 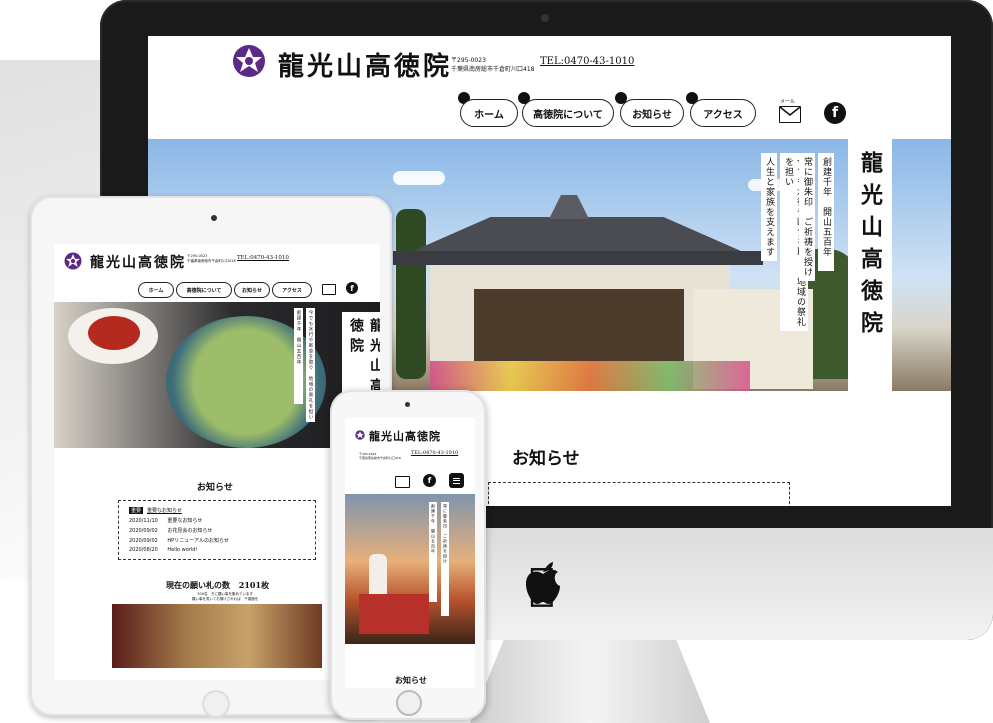 What do you see at coordinates (310, 365) in the screenshot?
I see `hero-catch-2: 今でも水行や断食を取り 地域の祭礼を担い` at bounding box center [310, 365].